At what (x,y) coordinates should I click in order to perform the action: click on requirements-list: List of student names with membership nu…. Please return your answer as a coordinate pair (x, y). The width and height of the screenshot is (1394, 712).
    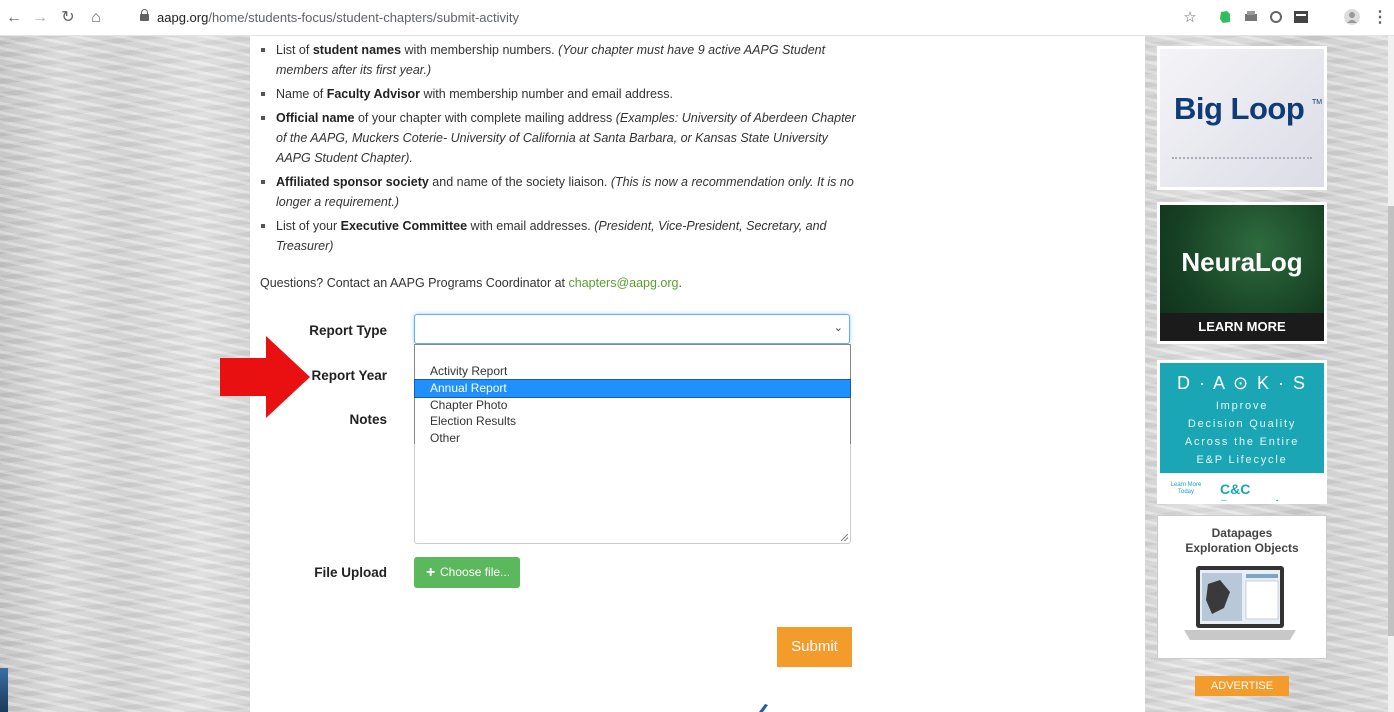
    Looking at the image, I should click on (560, 150).